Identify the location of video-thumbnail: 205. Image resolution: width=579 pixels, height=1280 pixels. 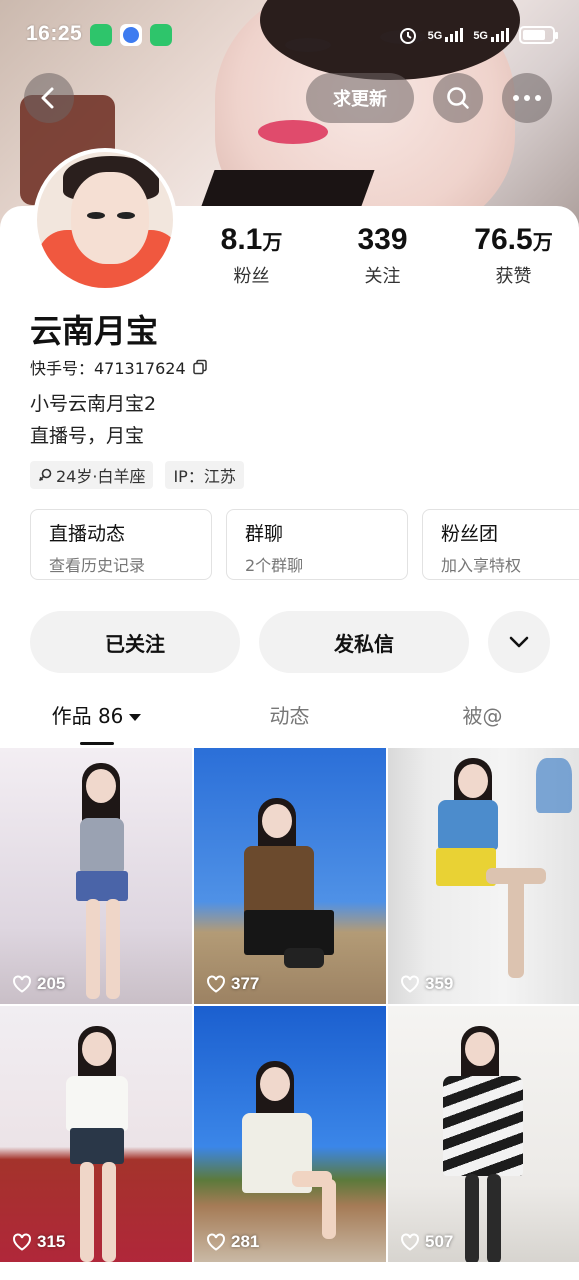
(96, 876).